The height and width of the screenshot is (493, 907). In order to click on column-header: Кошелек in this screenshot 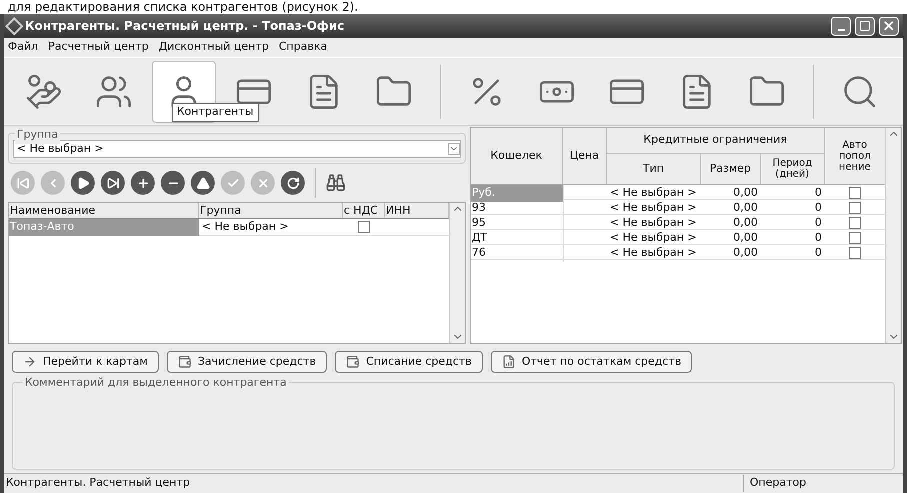, I will do `click(517, 156)`.